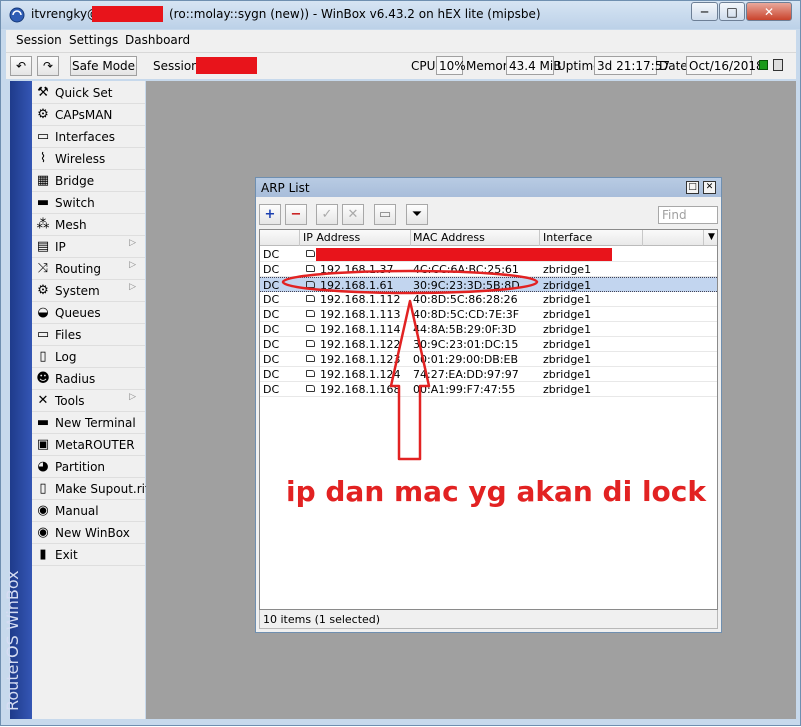  Describe the element at coordinates (270, 214) in the screenshot. I see `add-button: +` at that location.